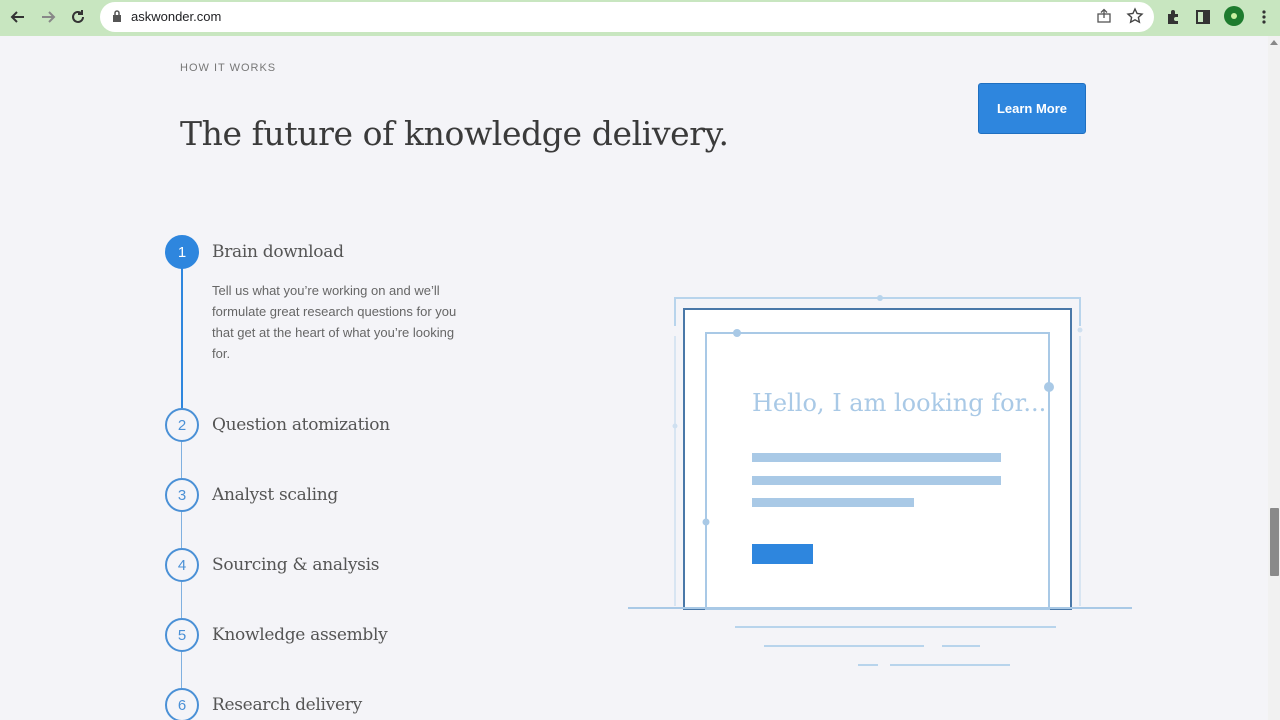 Image resolution: width=1280 pixels, height=720 pixels. What do you see at coordinates (228, 68) in the screenshot?
I see `section-eyebrow: HOW IT WORKS` at bounding box center [228, 68].